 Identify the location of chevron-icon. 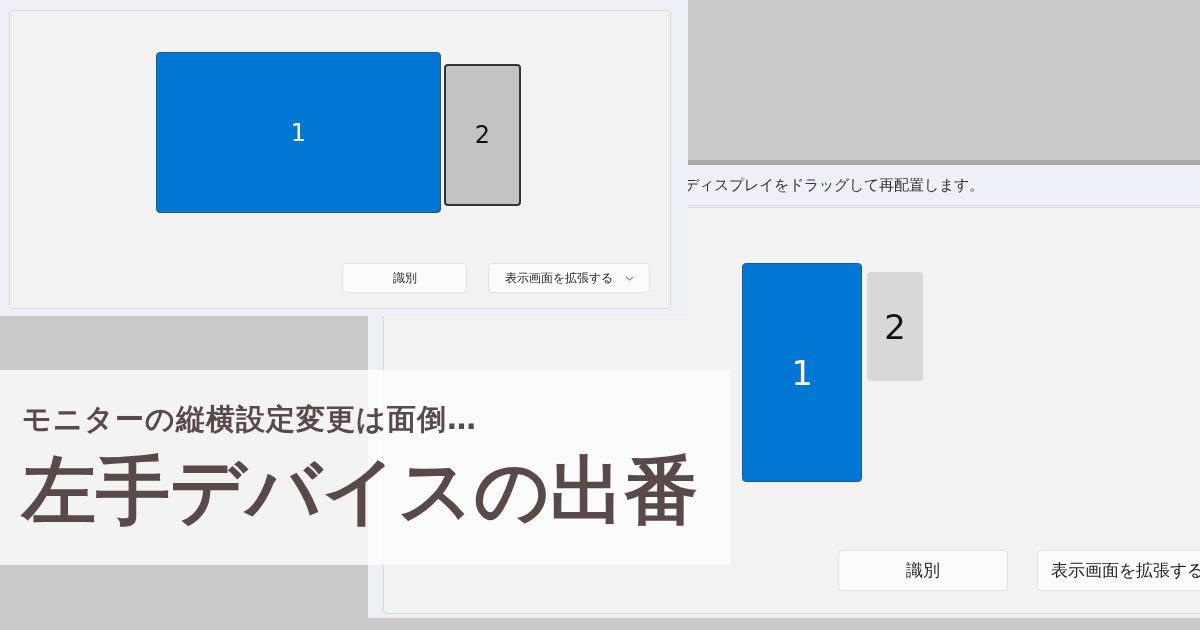
(629, 278).